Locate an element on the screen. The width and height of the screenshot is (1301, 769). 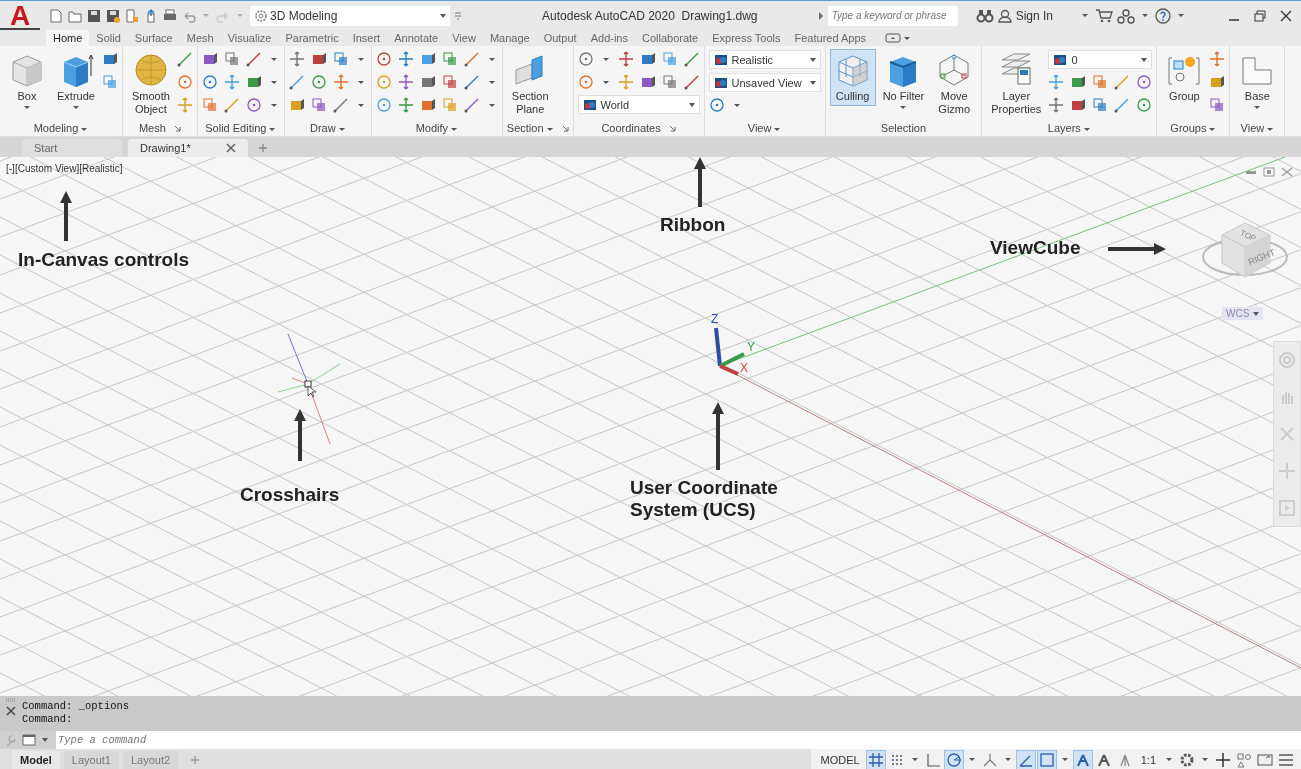
help-icon is located at coordinates (1163, 15).